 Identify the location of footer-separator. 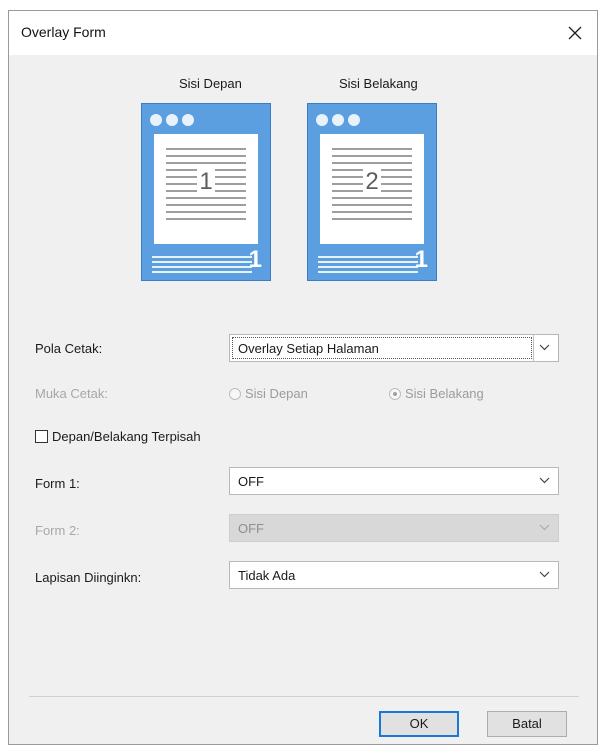
(304, 696).